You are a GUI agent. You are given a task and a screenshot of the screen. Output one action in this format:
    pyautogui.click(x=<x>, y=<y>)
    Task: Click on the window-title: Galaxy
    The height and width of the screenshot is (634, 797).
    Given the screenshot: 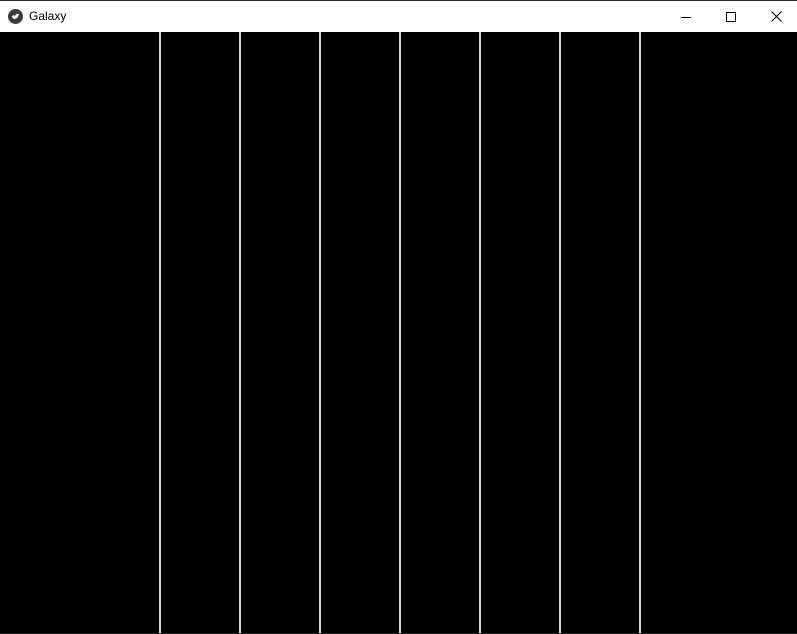 What is the action you would take?
    pyautogui.click(x=48, y=16)
    